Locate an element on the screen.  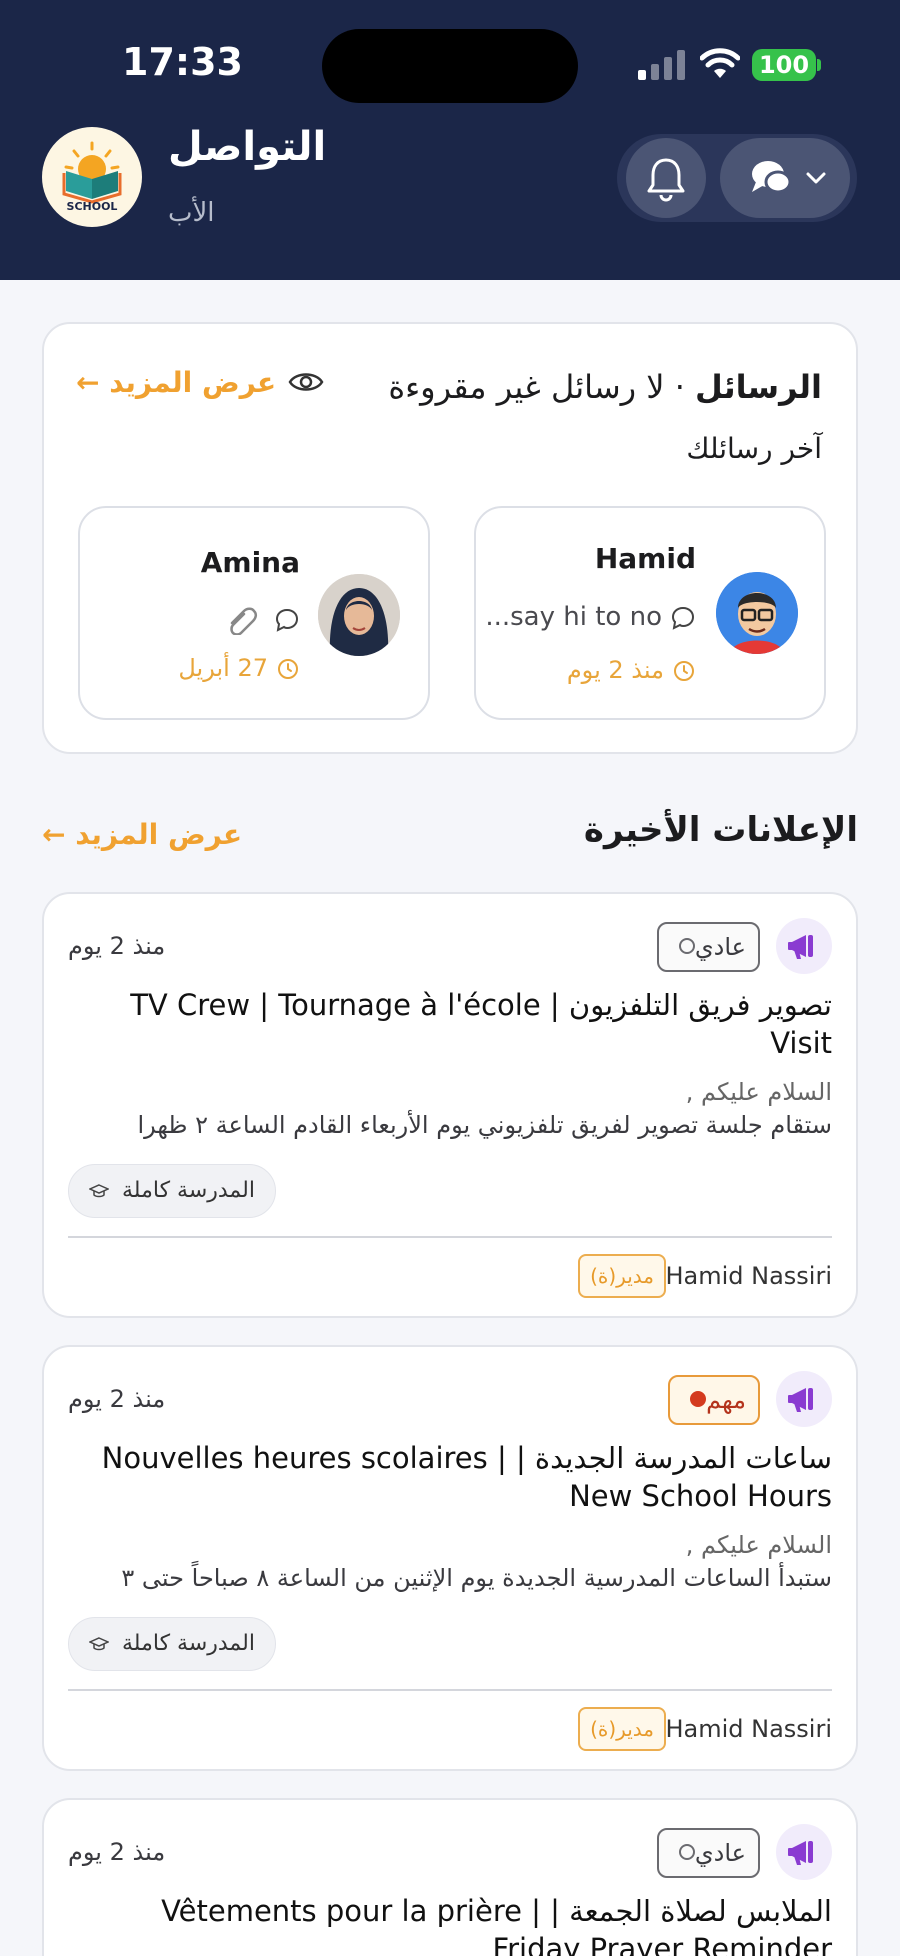
chat-menu-button is located at coordinates (785, 178).